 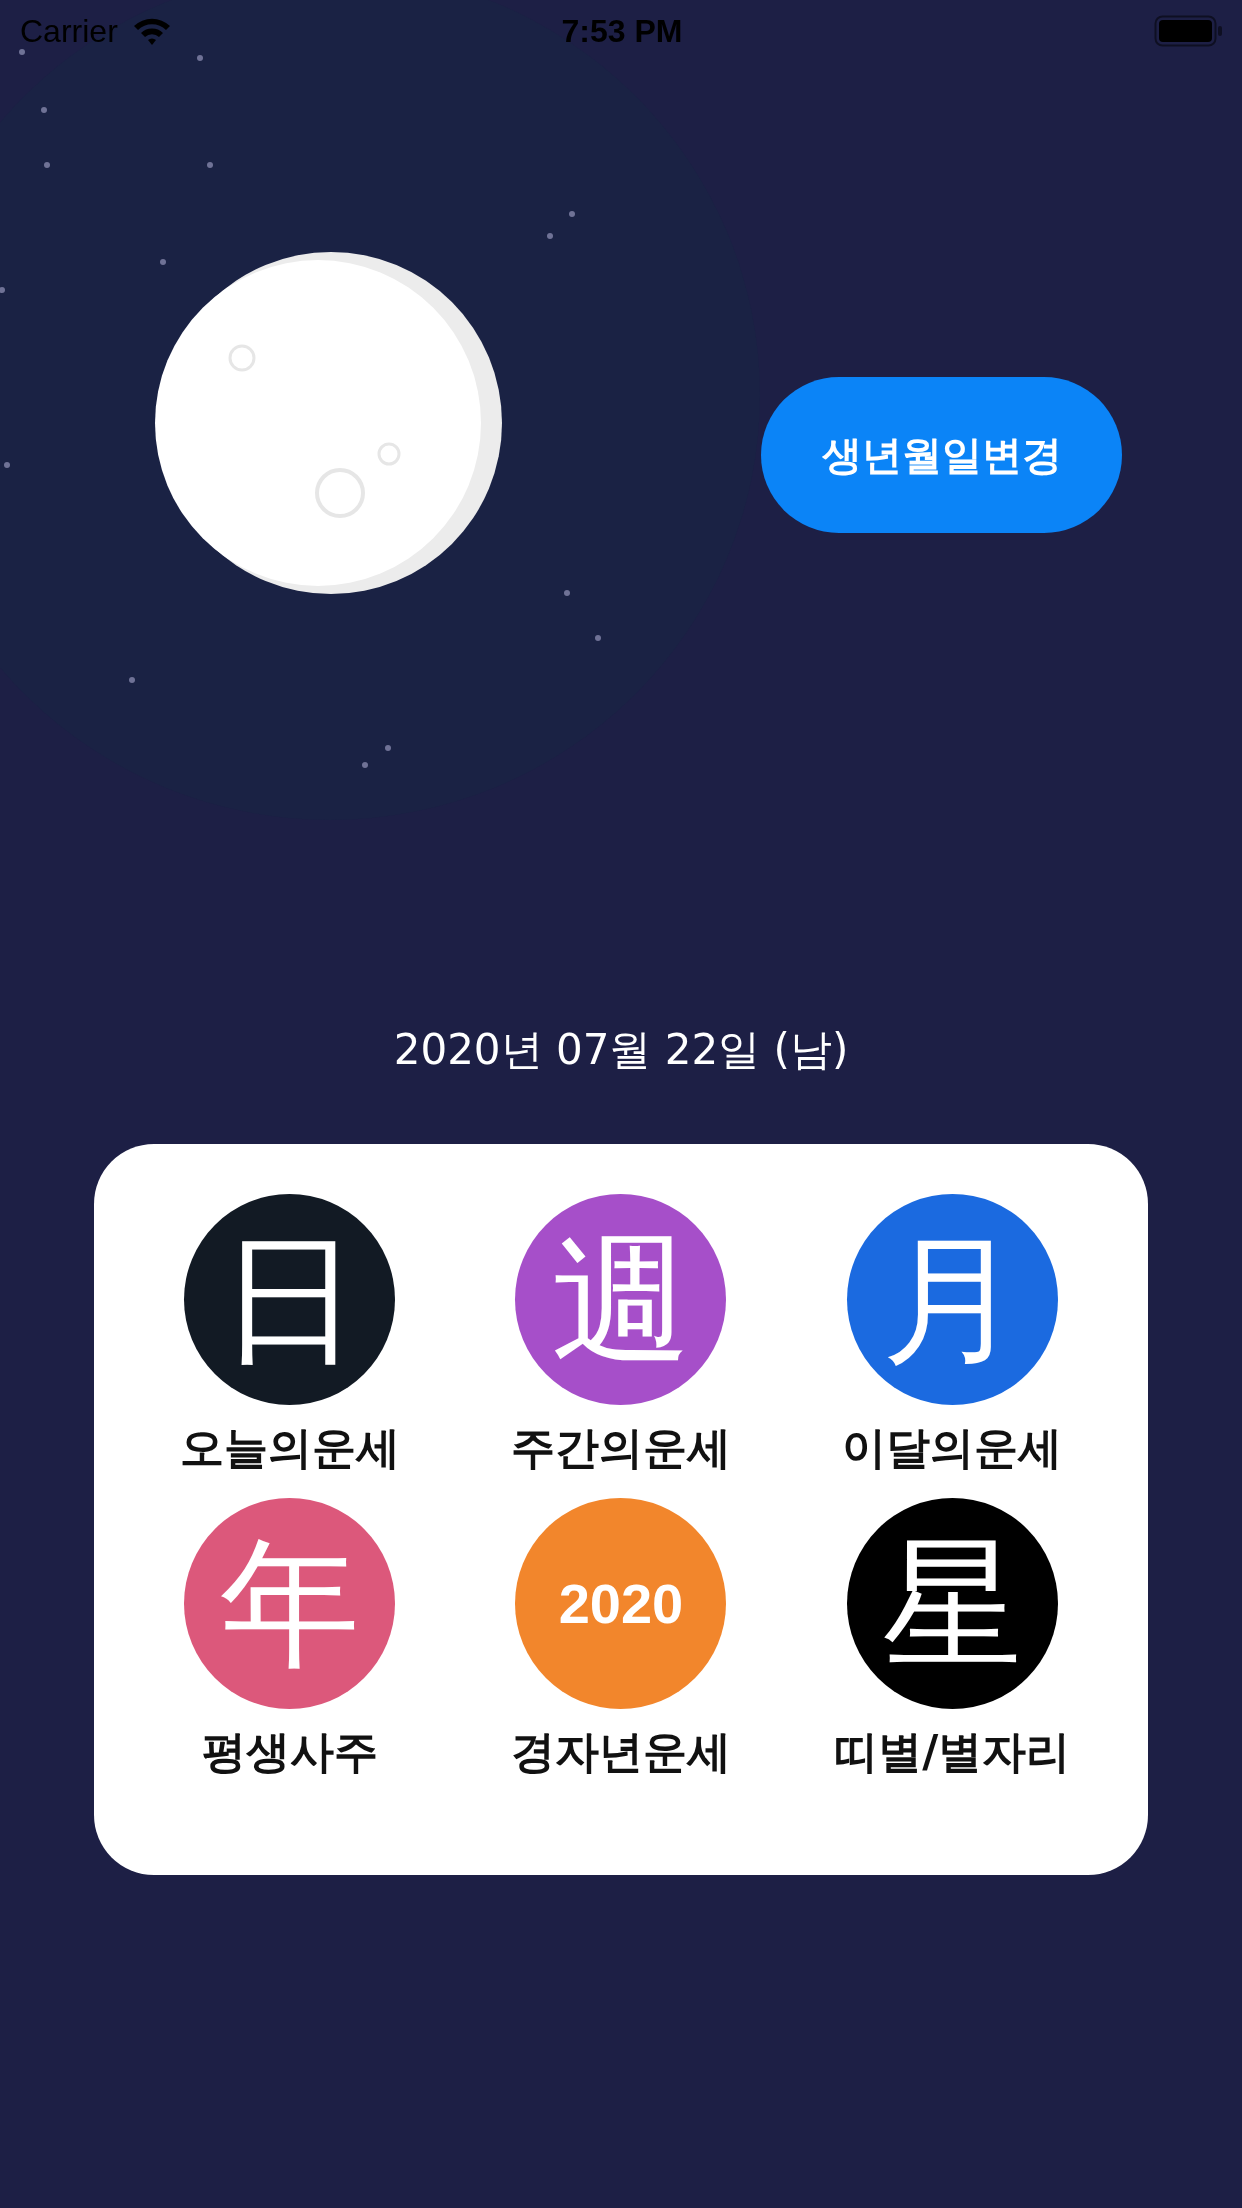 I want to click on menu-label: 이달의운세, so click(x=952, y=1448).